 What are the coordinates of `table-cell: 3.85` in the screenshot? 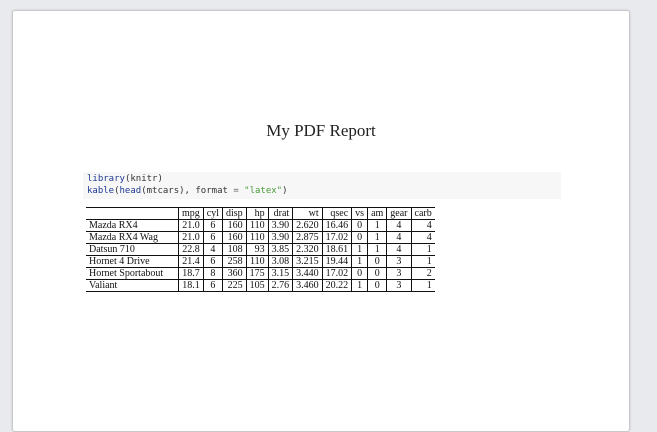 It's located at (280, 249).